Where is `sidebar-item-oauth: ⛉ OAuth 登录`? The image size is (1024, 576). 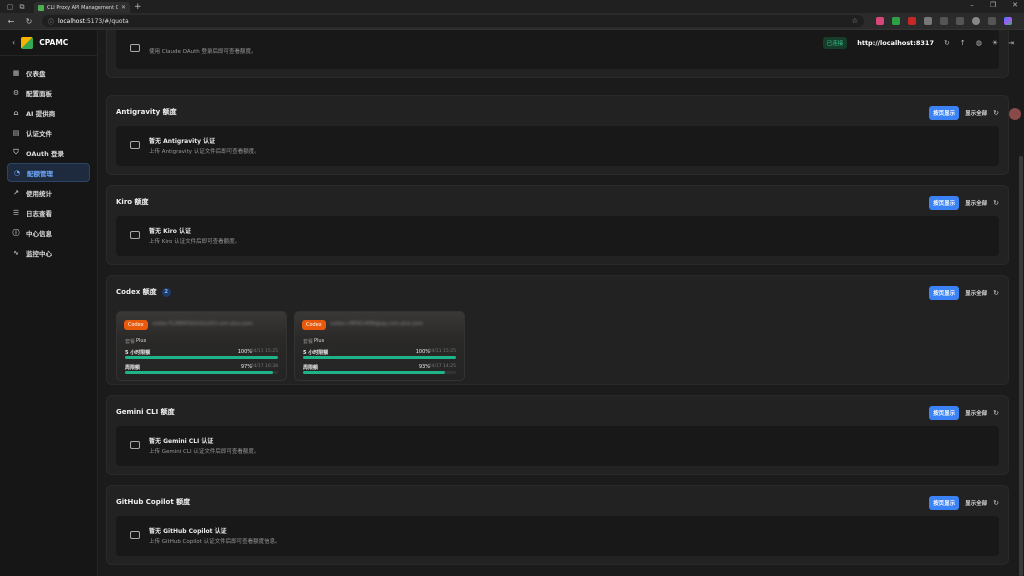 sidebar-item-oauth: ⛉ OAuth 登录 is located at coordinates (48, 152).